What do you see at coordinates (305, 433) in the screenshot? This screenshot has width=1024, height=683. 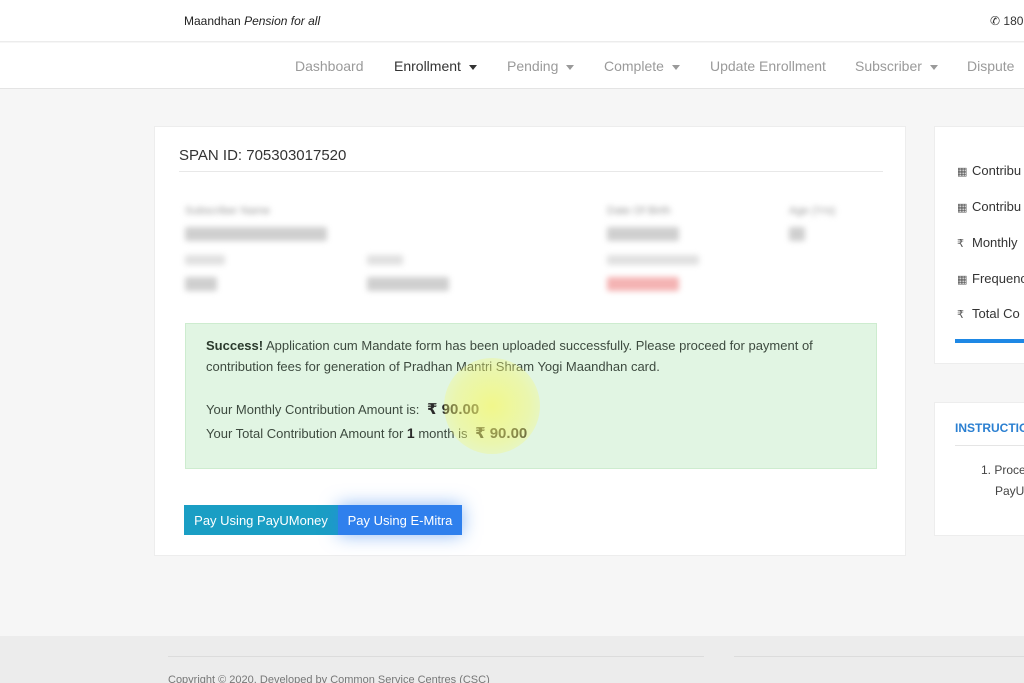 I see `total-amount-label-prefix: Your Total Contribution Amount for` at bounding box center [305, 433].